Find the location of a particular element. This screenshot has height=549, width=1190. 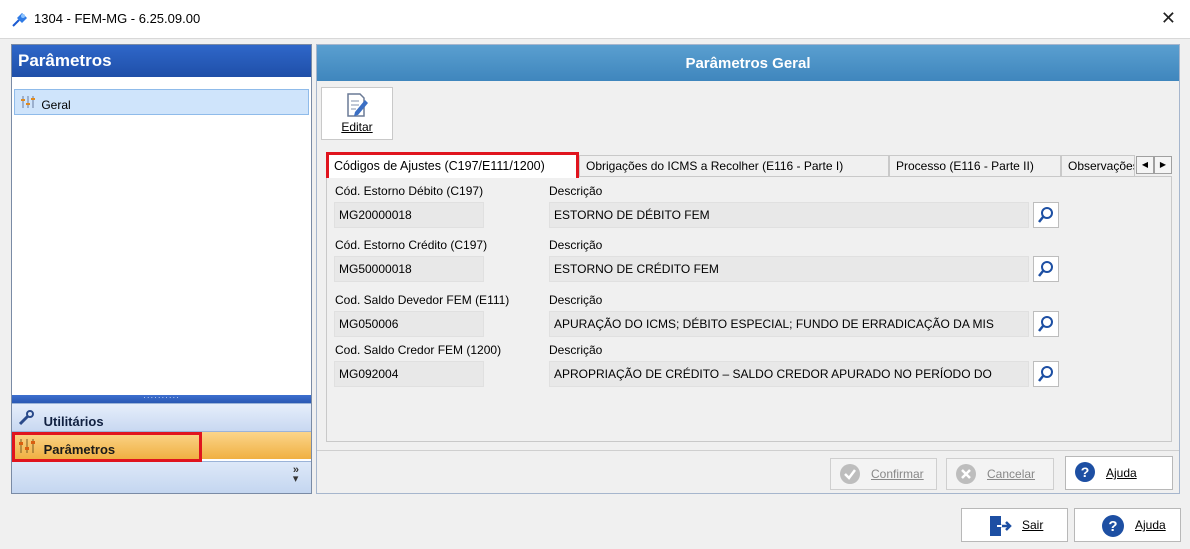

nav-utilitarios: Utilitários is located at coordinates (161, 417).